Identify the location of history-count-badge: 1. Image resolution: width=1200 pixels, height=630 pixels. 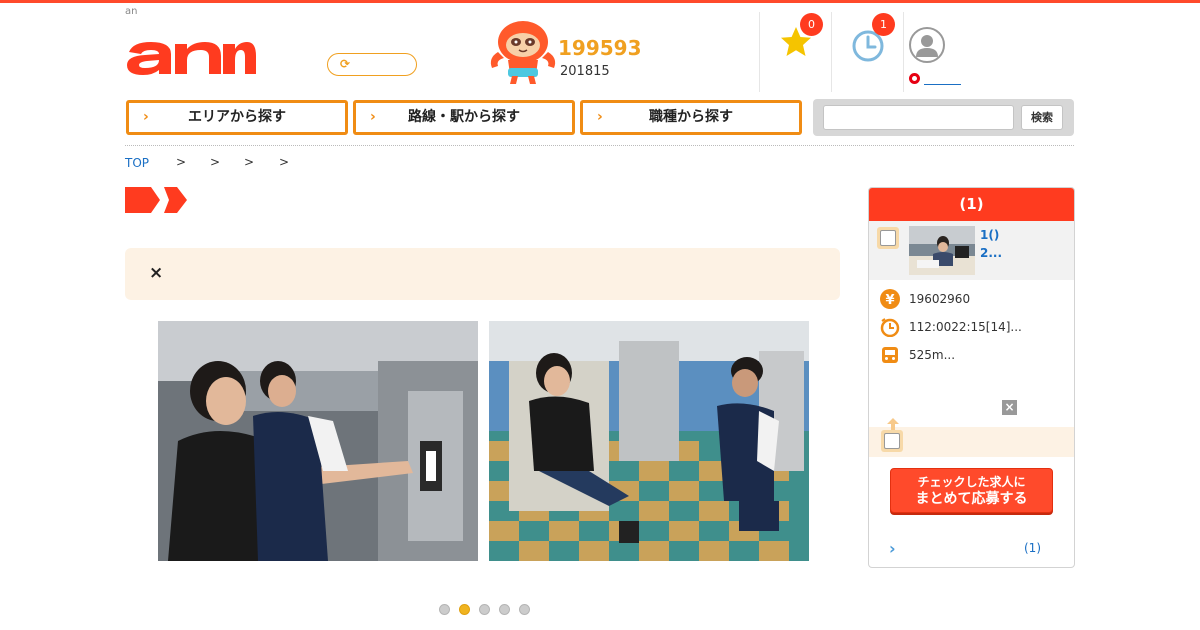
(883, 24).